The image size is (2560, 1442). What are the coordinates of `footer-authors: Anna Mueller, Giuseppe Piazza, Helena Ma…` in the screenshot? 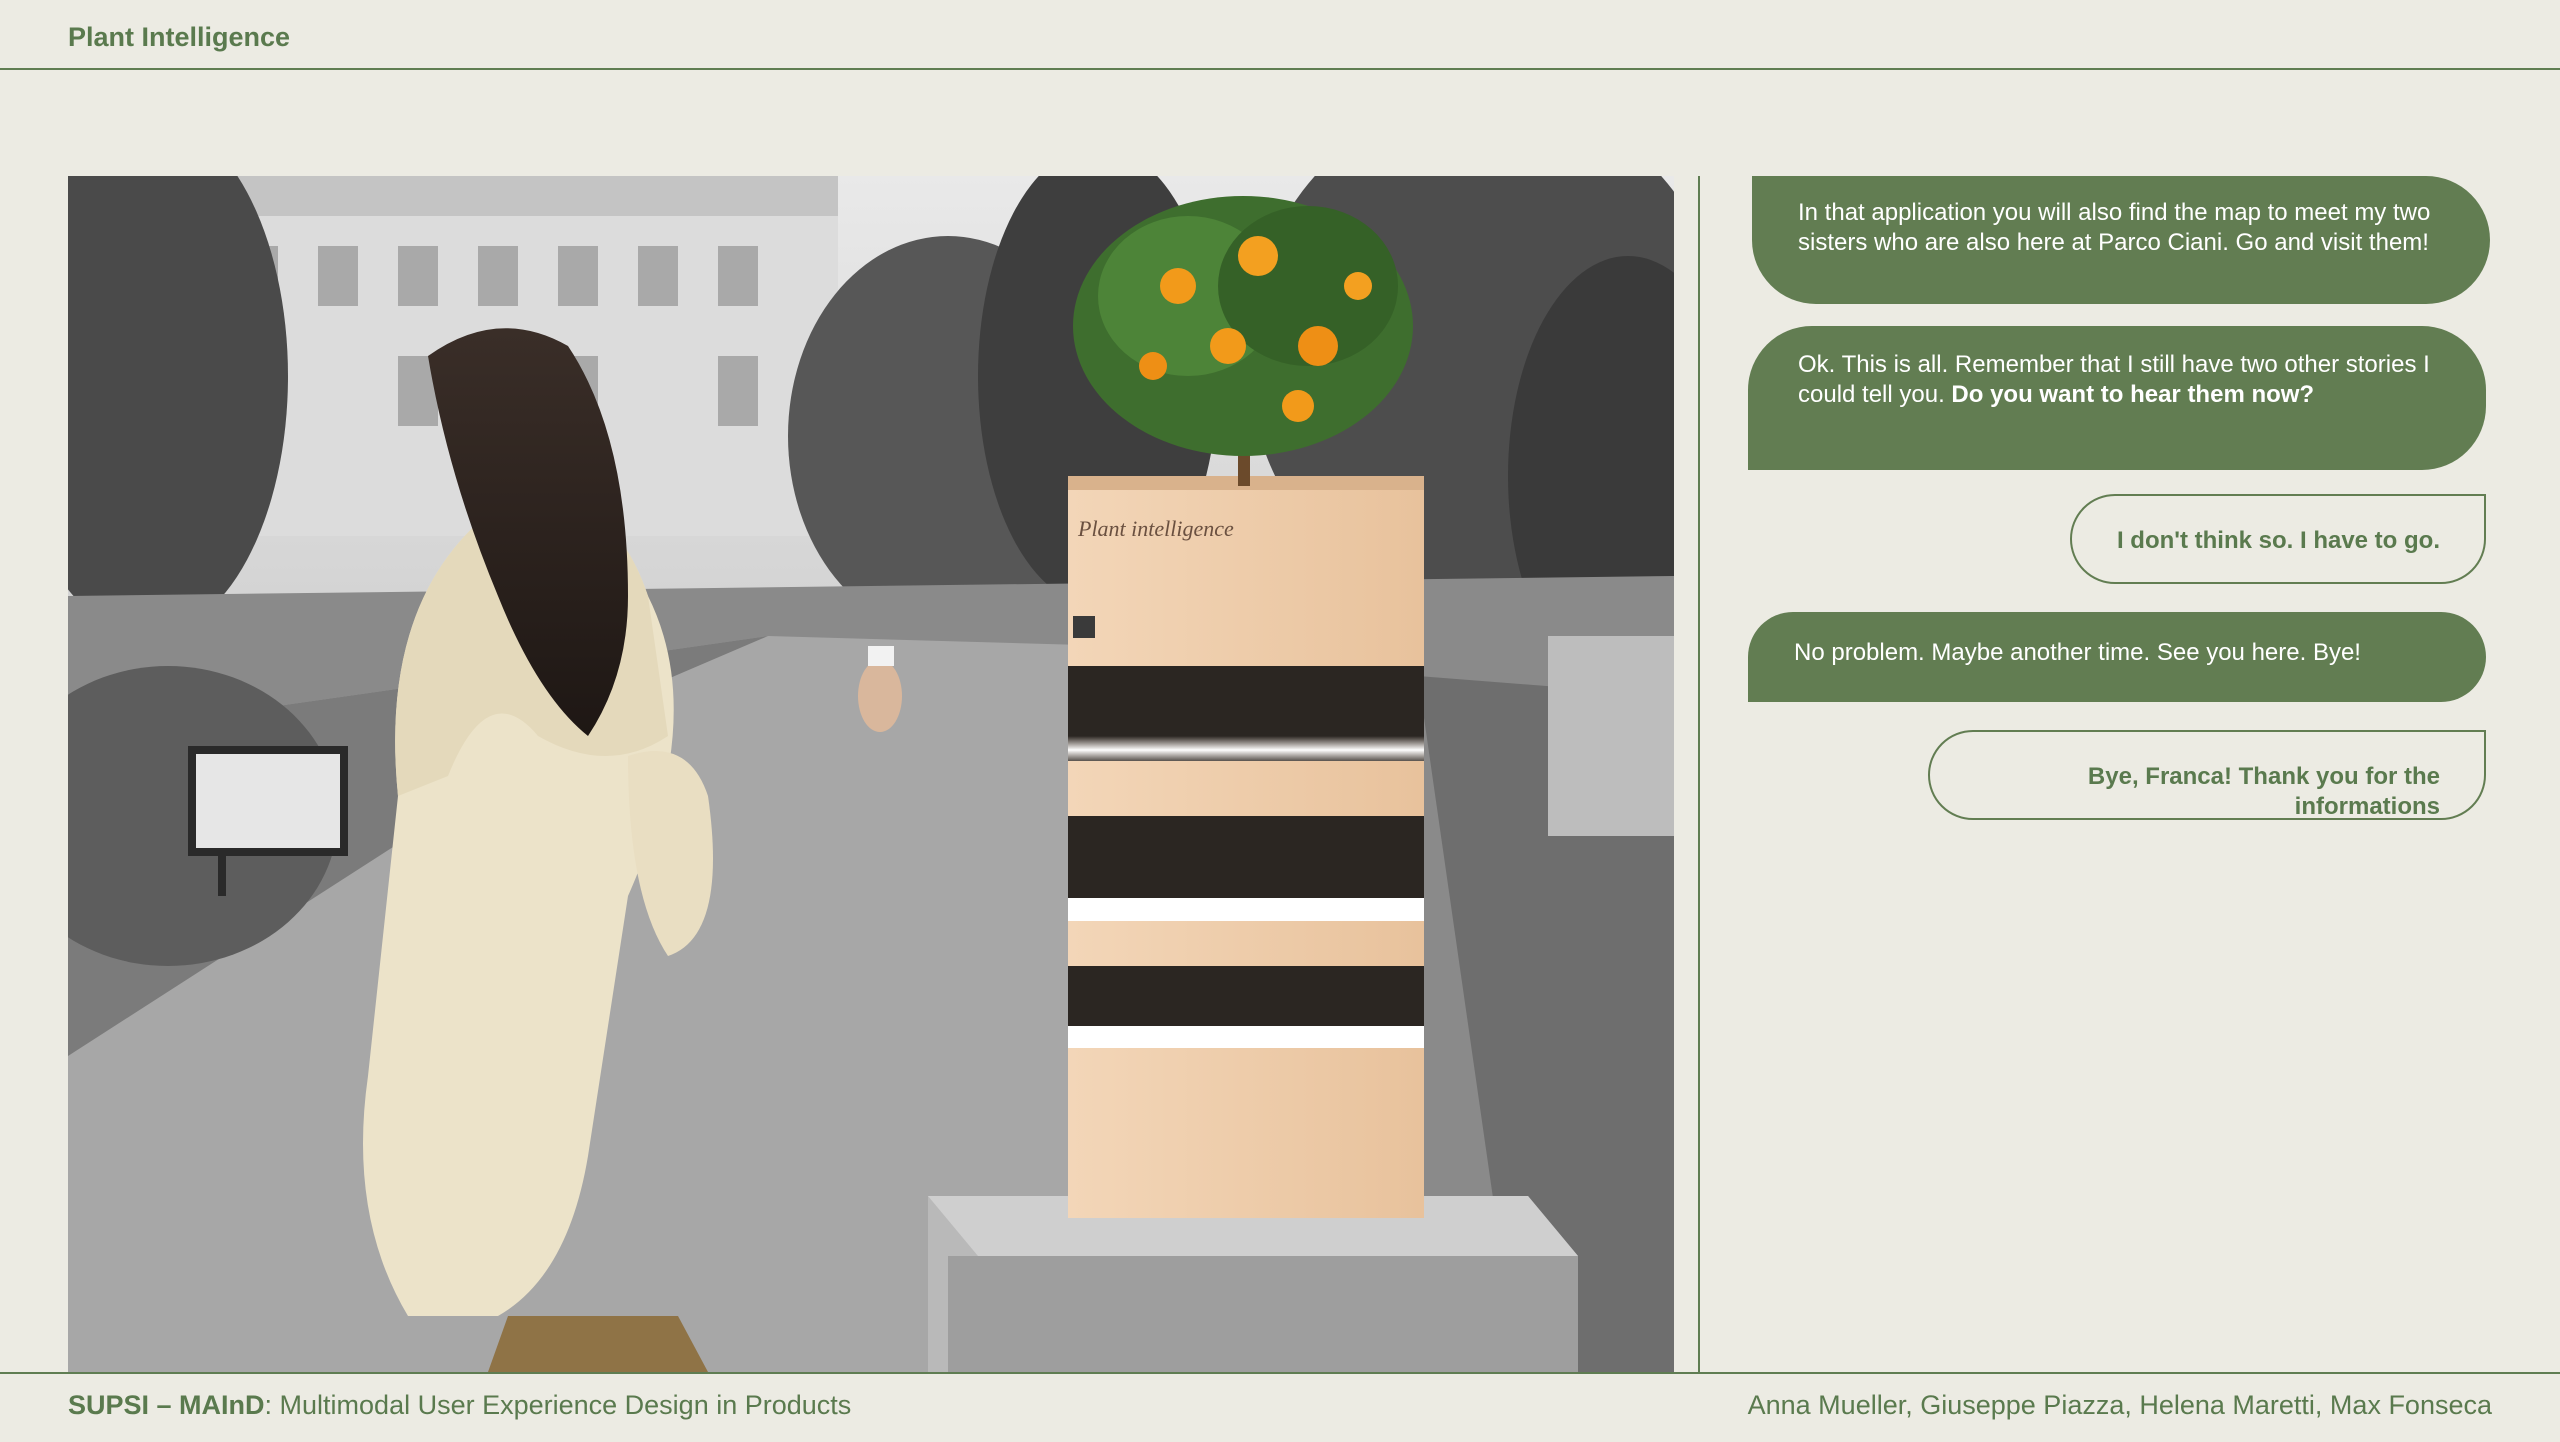 It's located at (2119, 1405).